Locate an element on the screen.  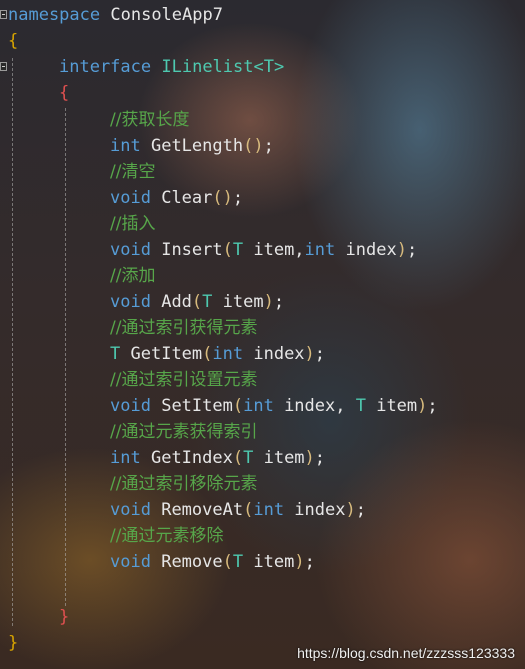
comment-text: //插入 is located at coordinates (133, 224).